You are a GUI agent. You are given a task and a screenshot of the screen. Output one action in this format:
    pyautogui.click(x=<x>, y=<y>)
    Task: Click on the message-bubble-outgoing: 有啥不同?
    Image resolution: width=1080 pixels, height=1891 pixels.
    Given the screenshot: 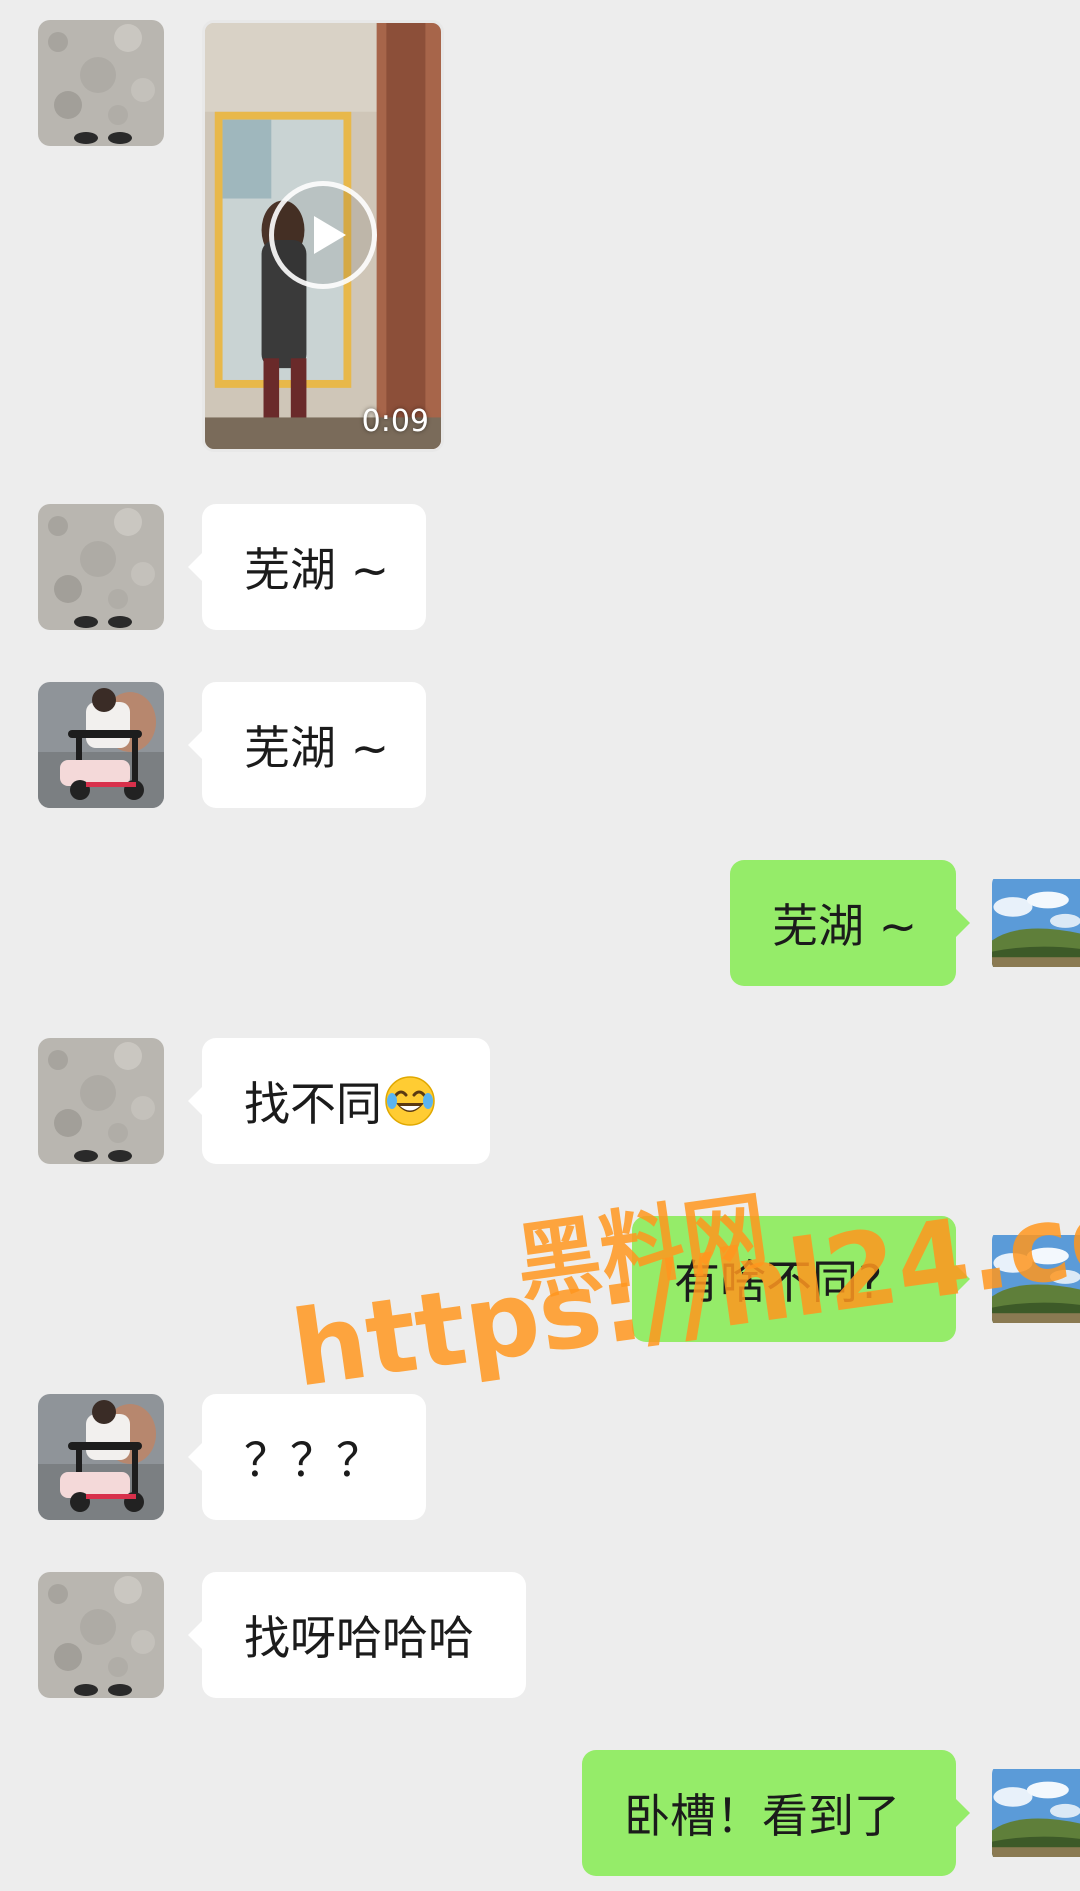 What is the action you would take?
    pyautogui.click(x=801, y=1279)
    